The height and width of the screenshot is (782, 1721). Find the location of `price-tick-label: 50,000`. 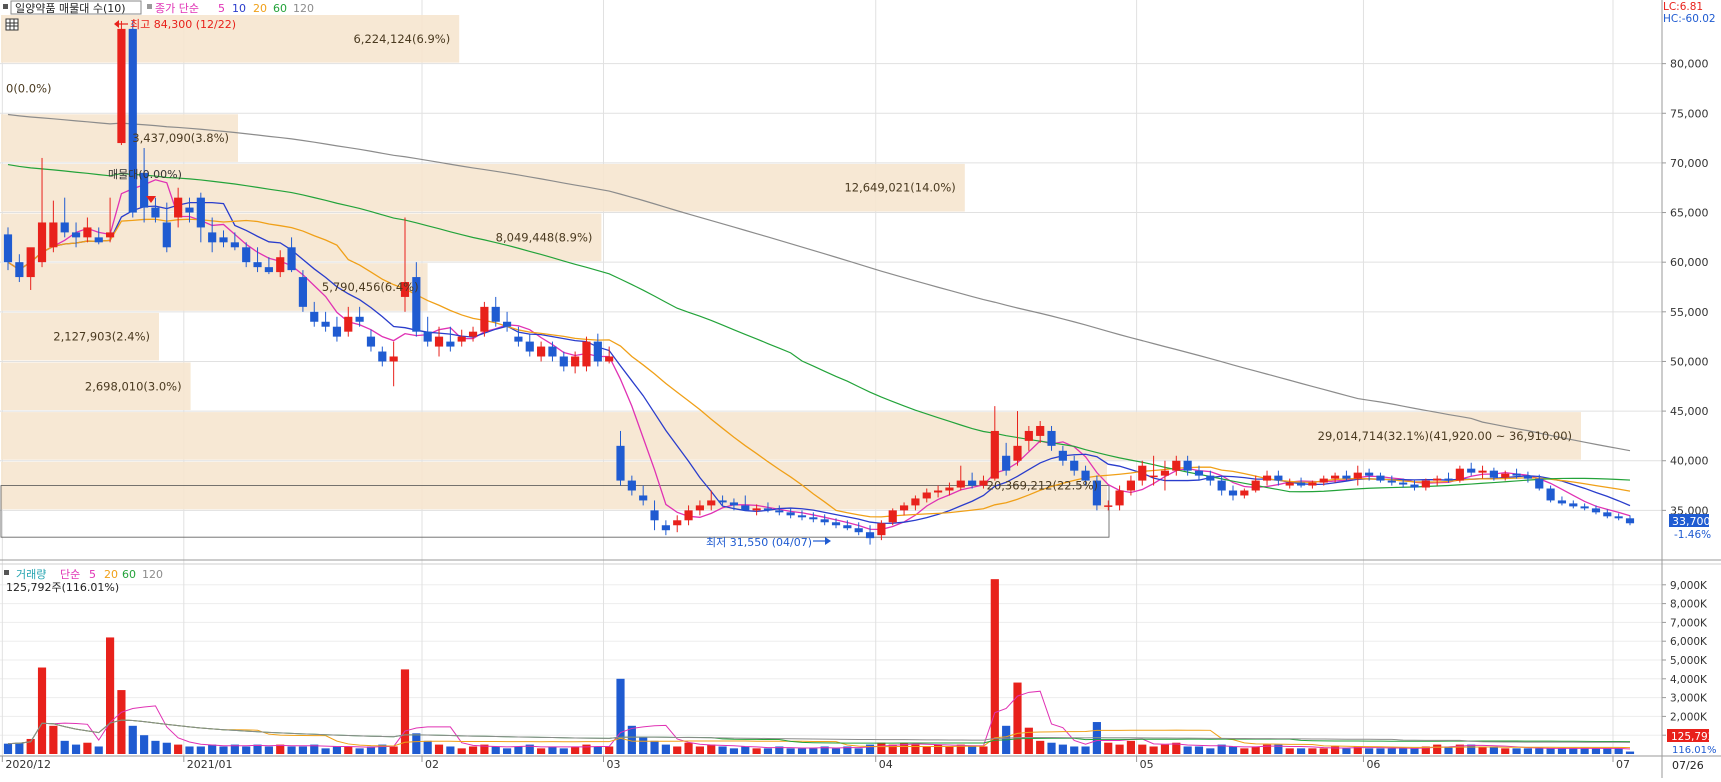

price-tick-label: 50,000 is located at coordinates (1689, 361).